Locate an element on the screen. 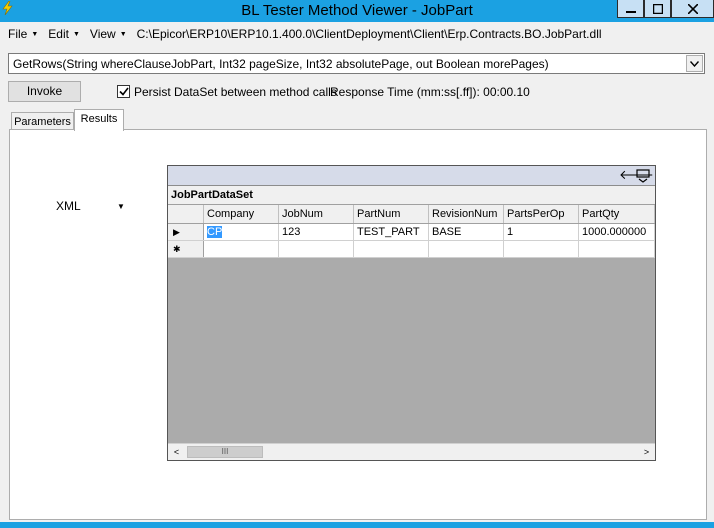 Image resolution: width=714 pixels, height=528 pixels. window-title: BL Tester Method Viewer - JobPart is located at coordinates (357, 10).